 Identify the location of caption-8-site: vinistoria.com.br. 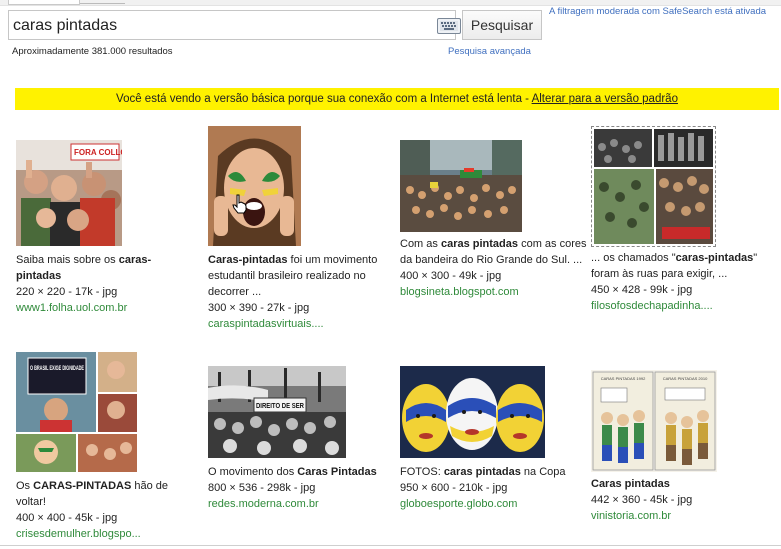
(676, 516).